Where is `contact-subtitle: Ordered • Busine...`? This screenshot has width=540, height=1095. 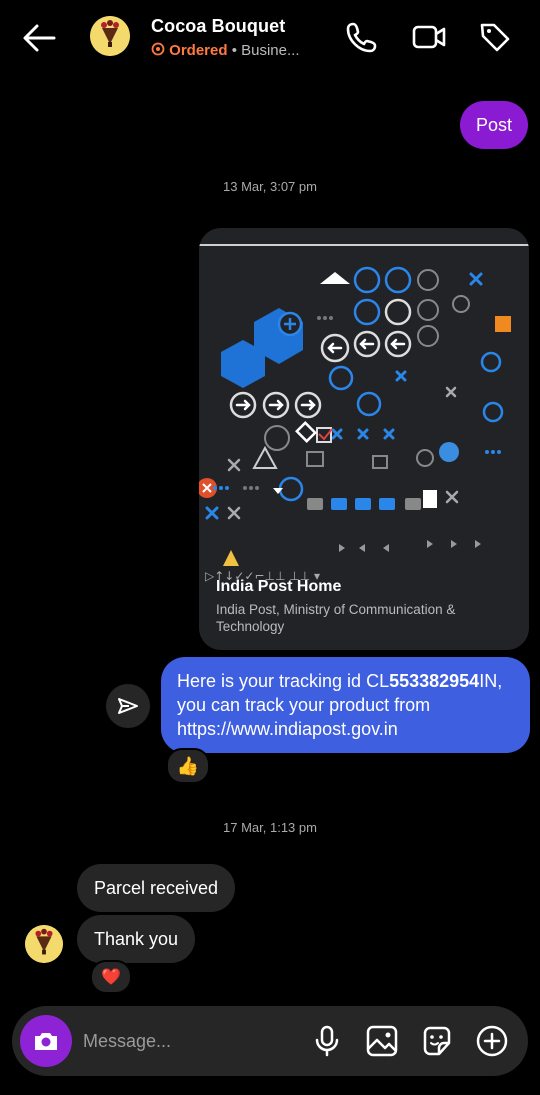 contact-subtitle: Ordered • Busine... is located at coordinates (225, 50).